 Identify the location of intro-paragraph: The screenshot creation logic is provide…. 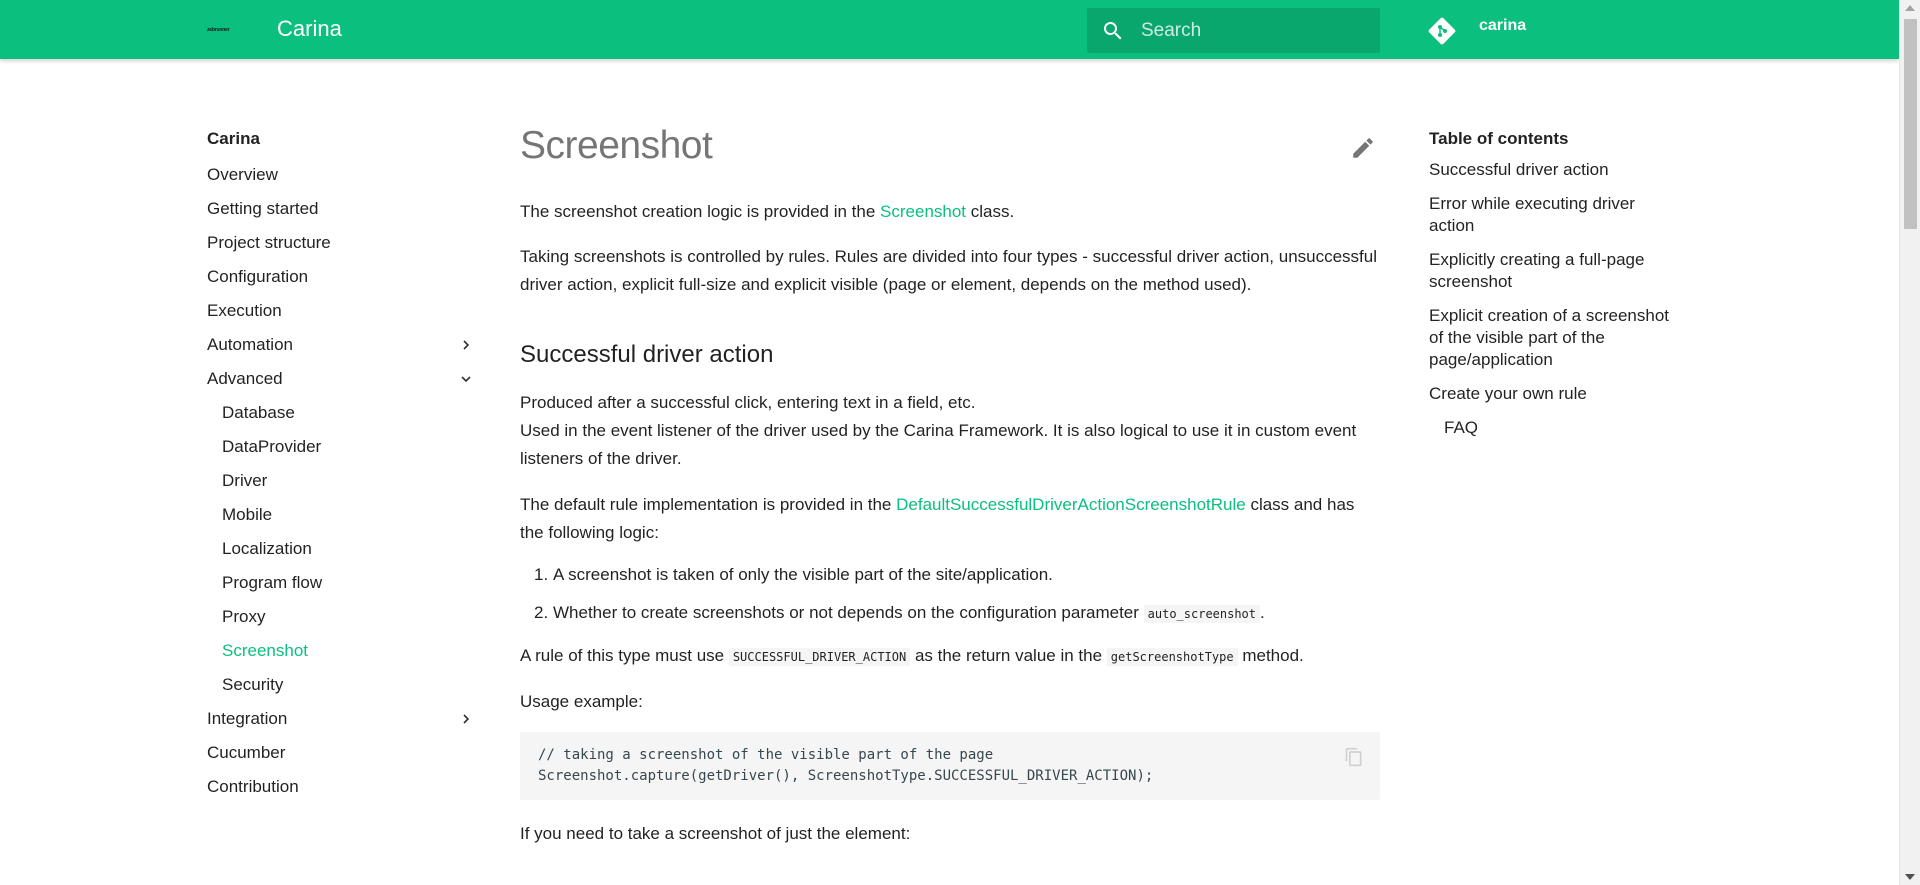
(950, 212).